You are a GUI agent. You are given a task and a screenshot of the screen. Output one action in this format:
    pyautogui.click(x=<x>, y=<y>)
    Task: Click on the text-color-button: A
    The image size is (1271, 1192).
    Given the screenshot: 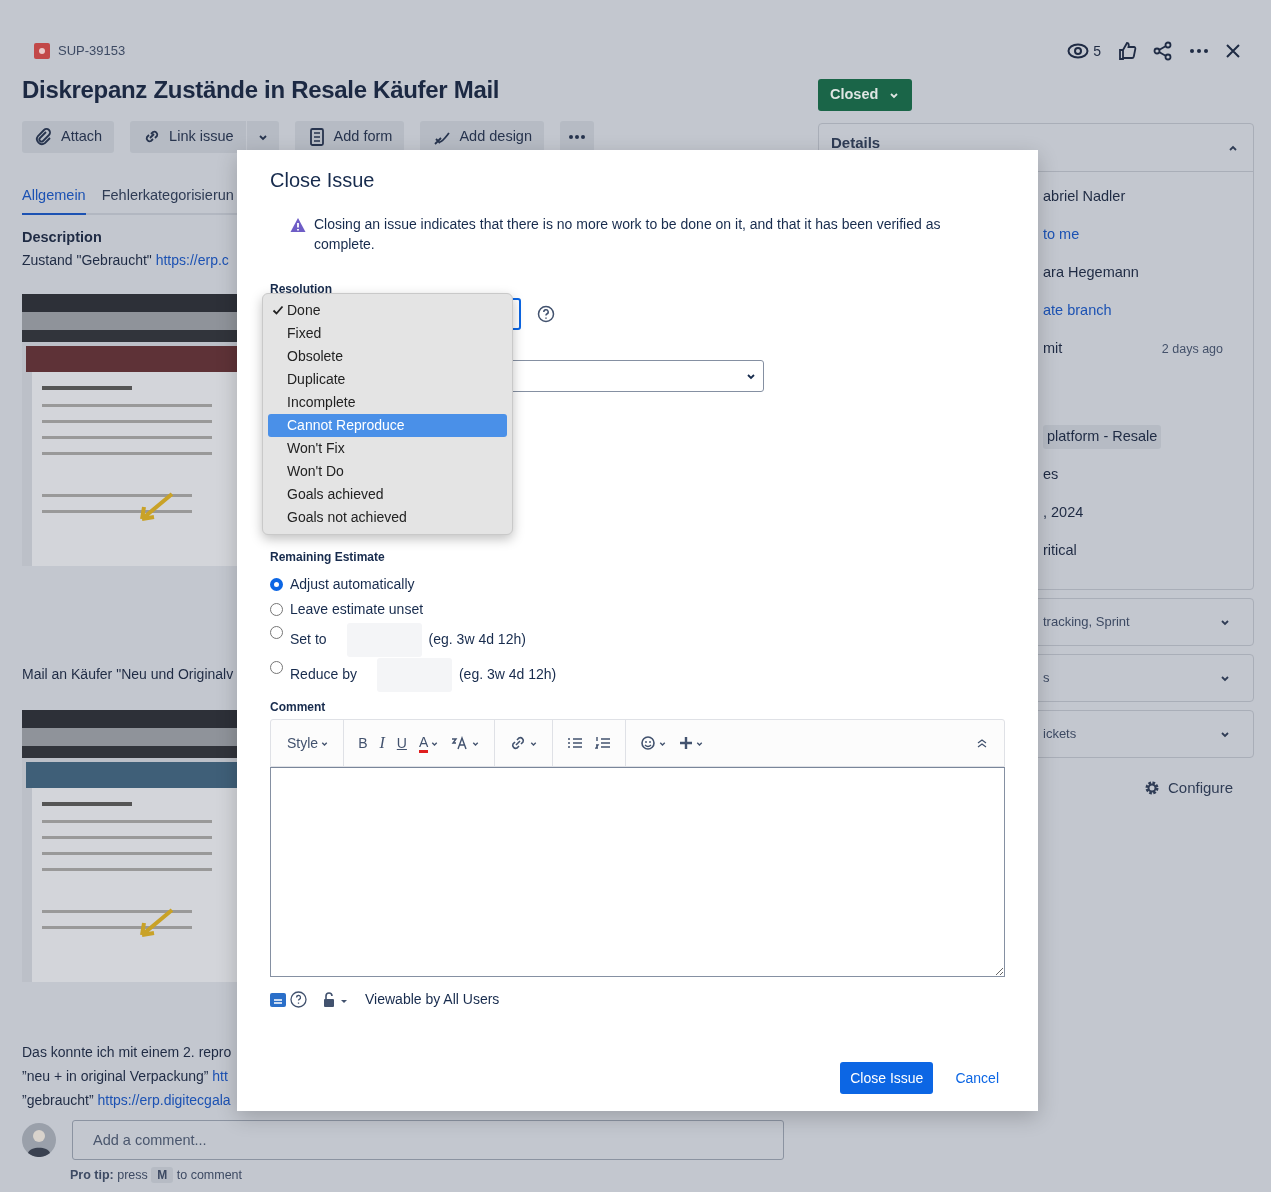 What is the action you would take?
    pyautogui.click(x=429, y=743)
    